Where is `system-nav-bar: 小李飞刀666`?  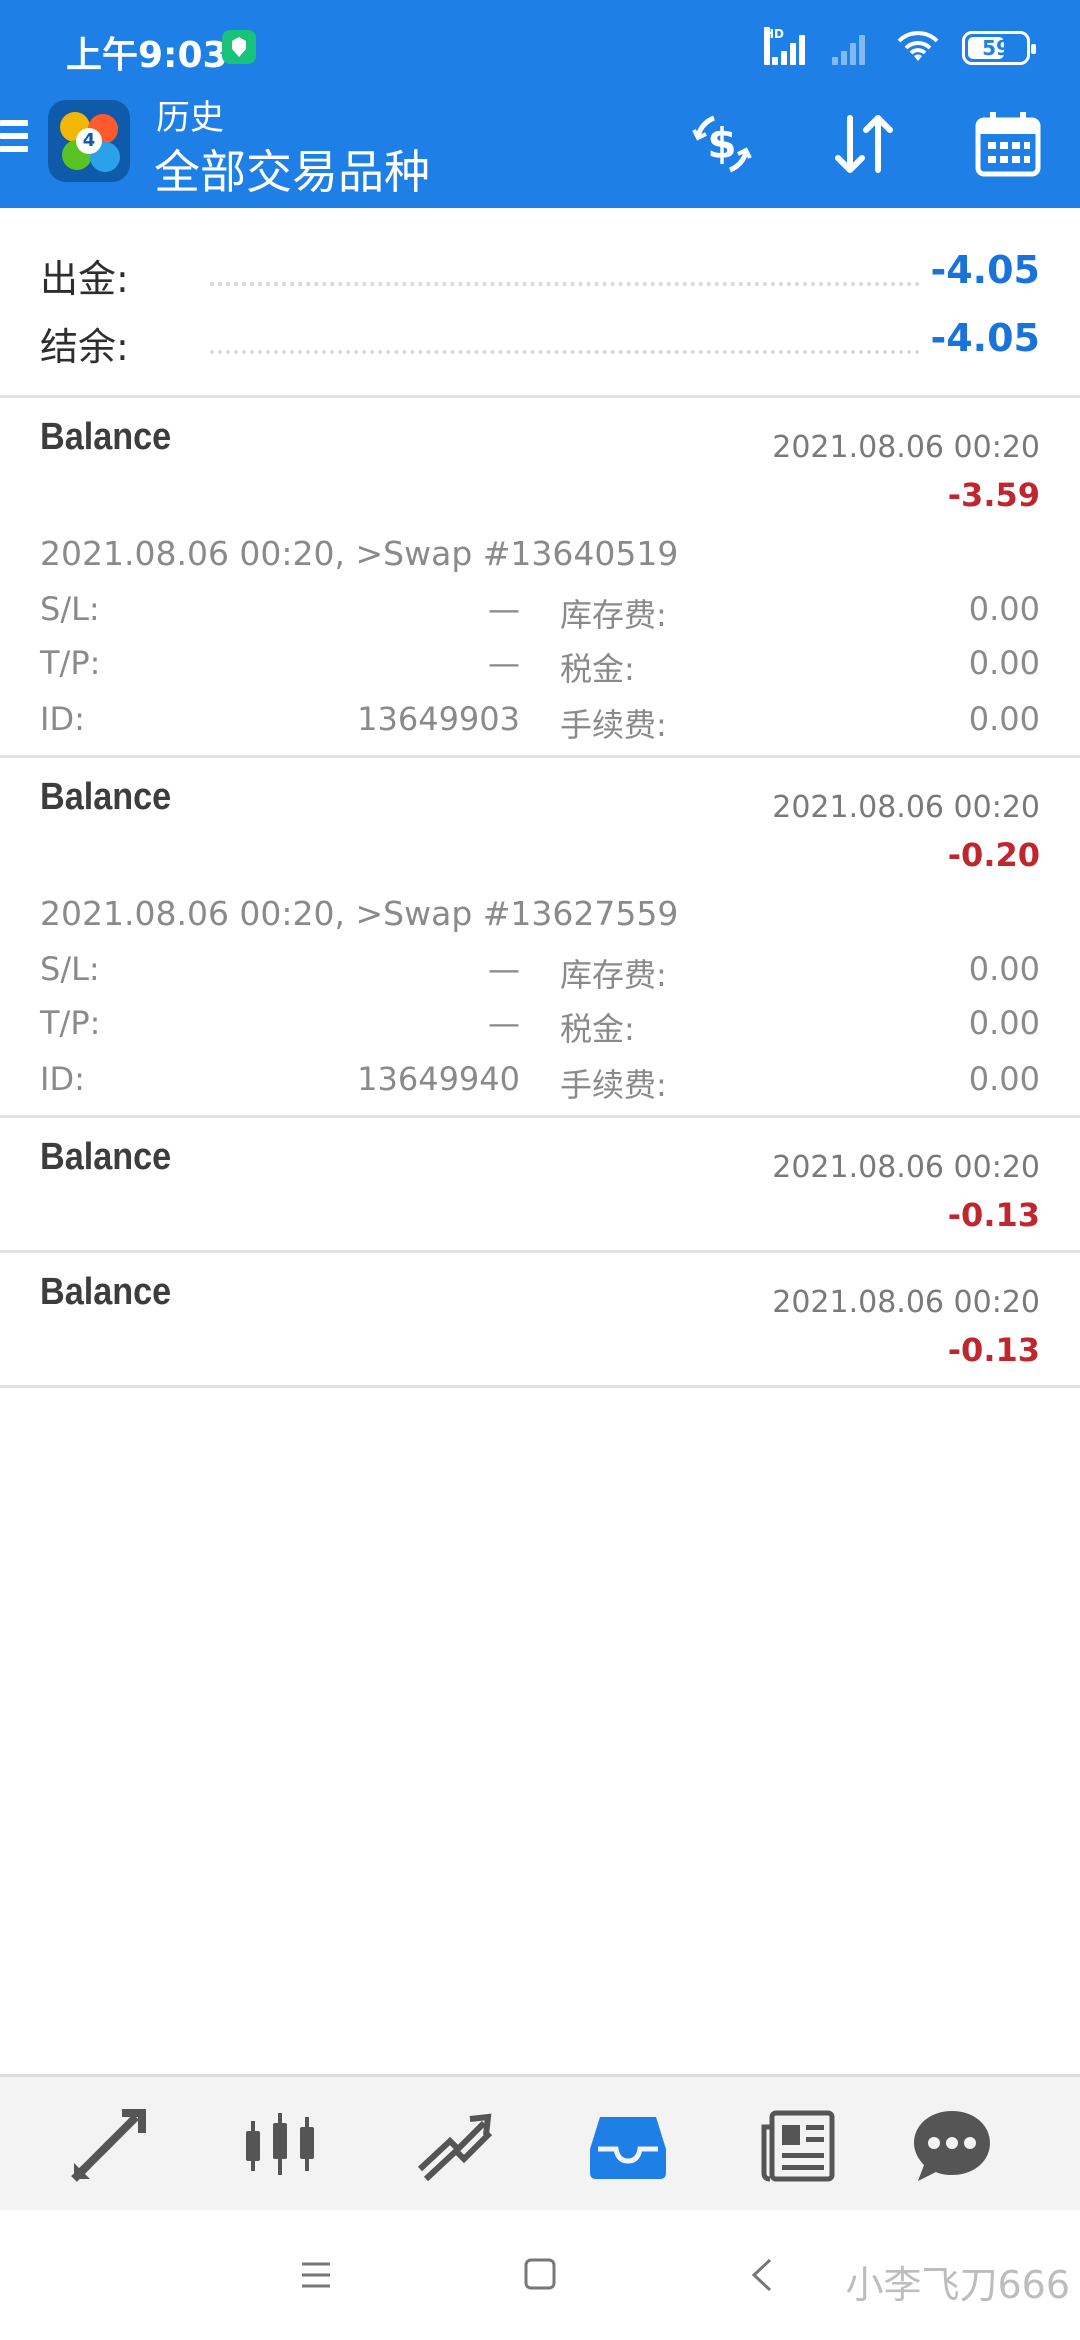
system-nav-bar: 小李飞刀666 is located at coordinates (540, 2275).